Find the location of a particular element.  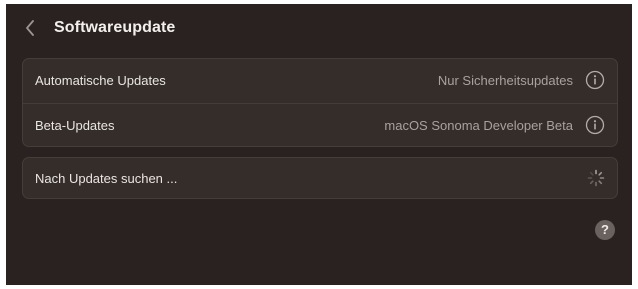

spinner-icon is located at coordinates (596, 178).